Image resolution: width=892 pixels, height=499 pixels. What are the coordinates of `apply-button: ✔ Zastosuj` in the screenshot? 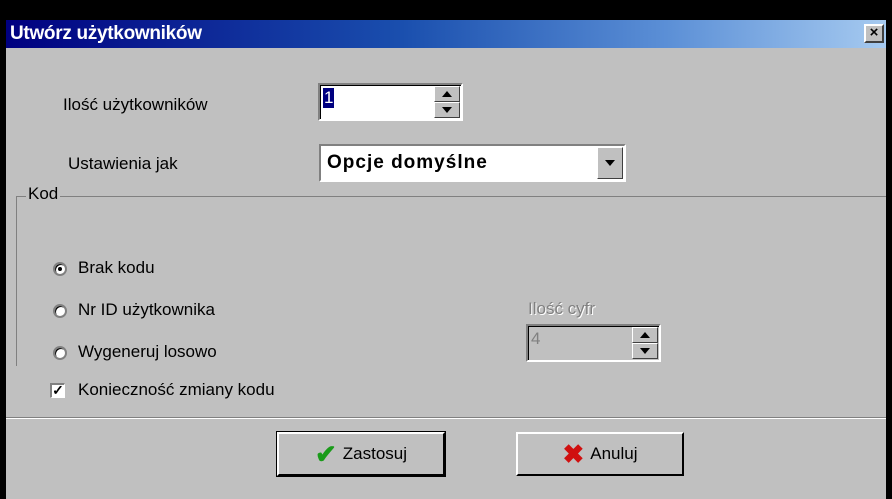 It's located at (361, 454).